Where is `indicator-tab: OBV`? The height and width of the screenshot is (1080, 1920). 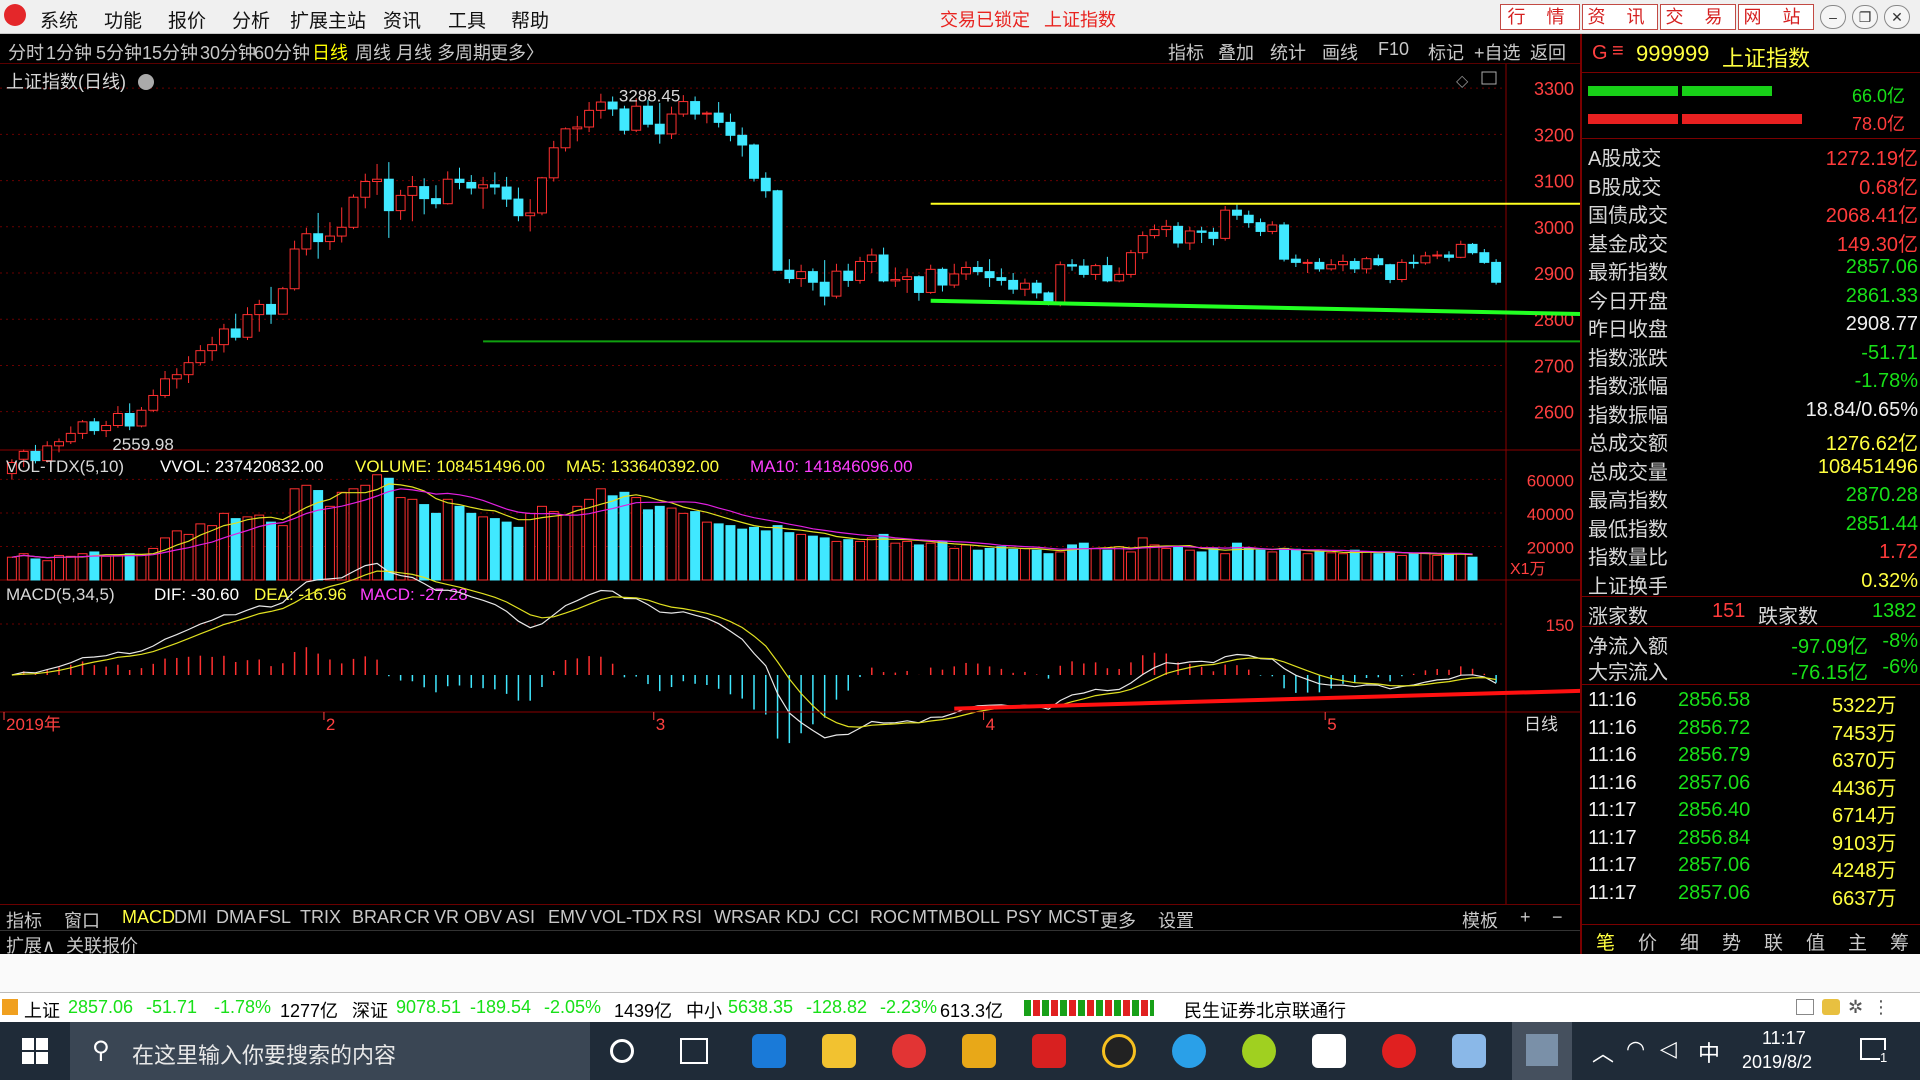
indicator-tab: OBV is located at coordinates (483, 917).